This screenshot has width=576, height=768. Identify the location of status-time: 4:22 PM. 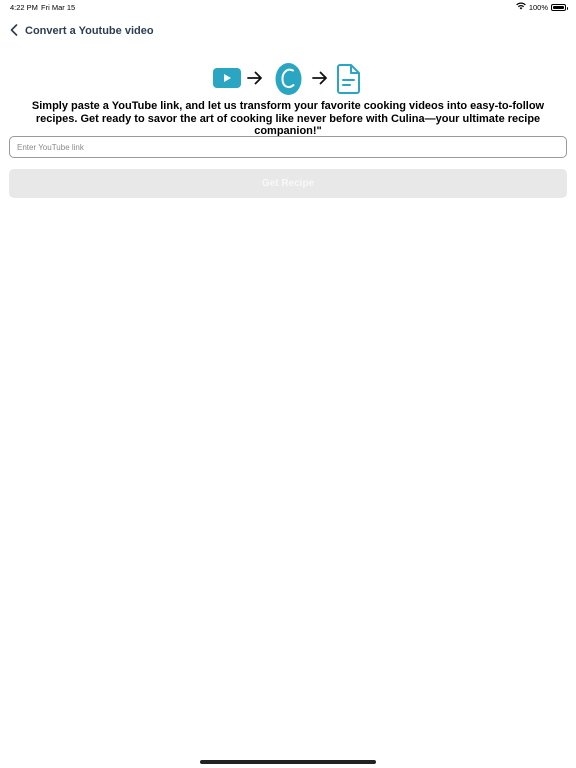
(24, 7).